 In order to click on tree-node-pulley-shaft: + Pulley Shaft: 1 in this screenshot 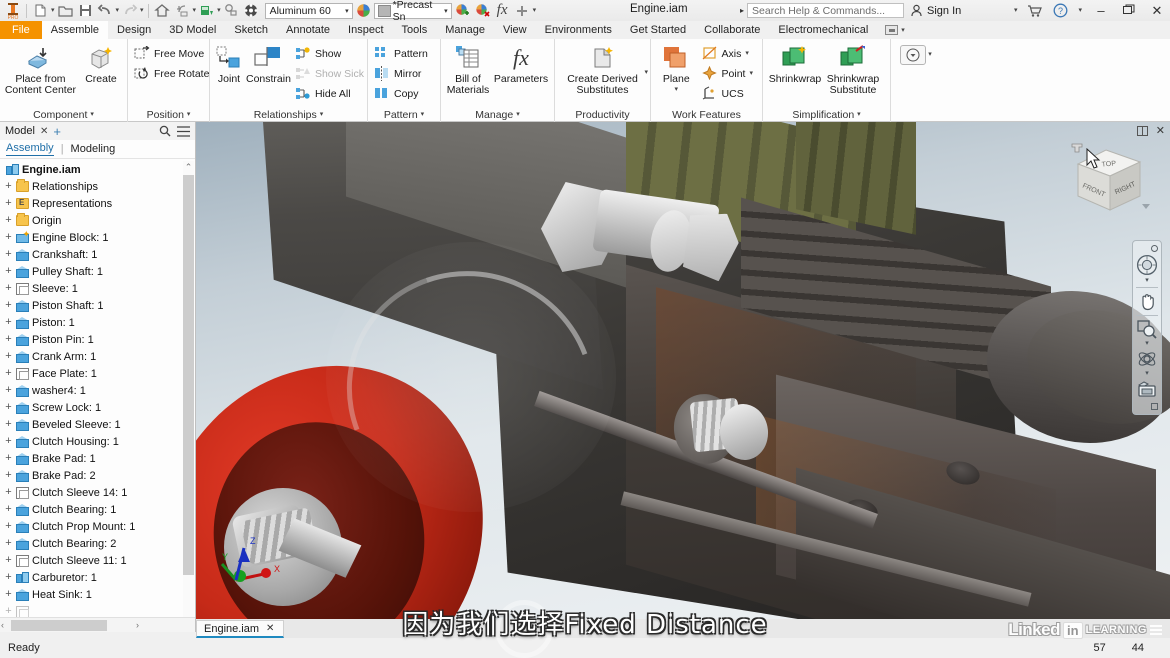, I will do `click(97, 271)`.